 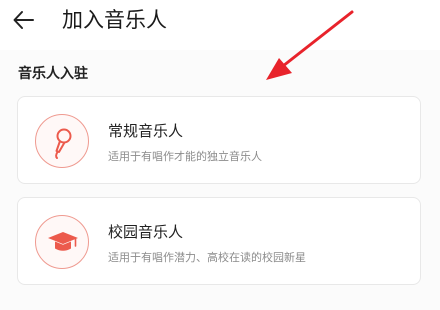 What do you see at coordinates (53, 74) in the screenshot?
I see `section-title: 音乐人入驻` at bounding box center [53, 74].